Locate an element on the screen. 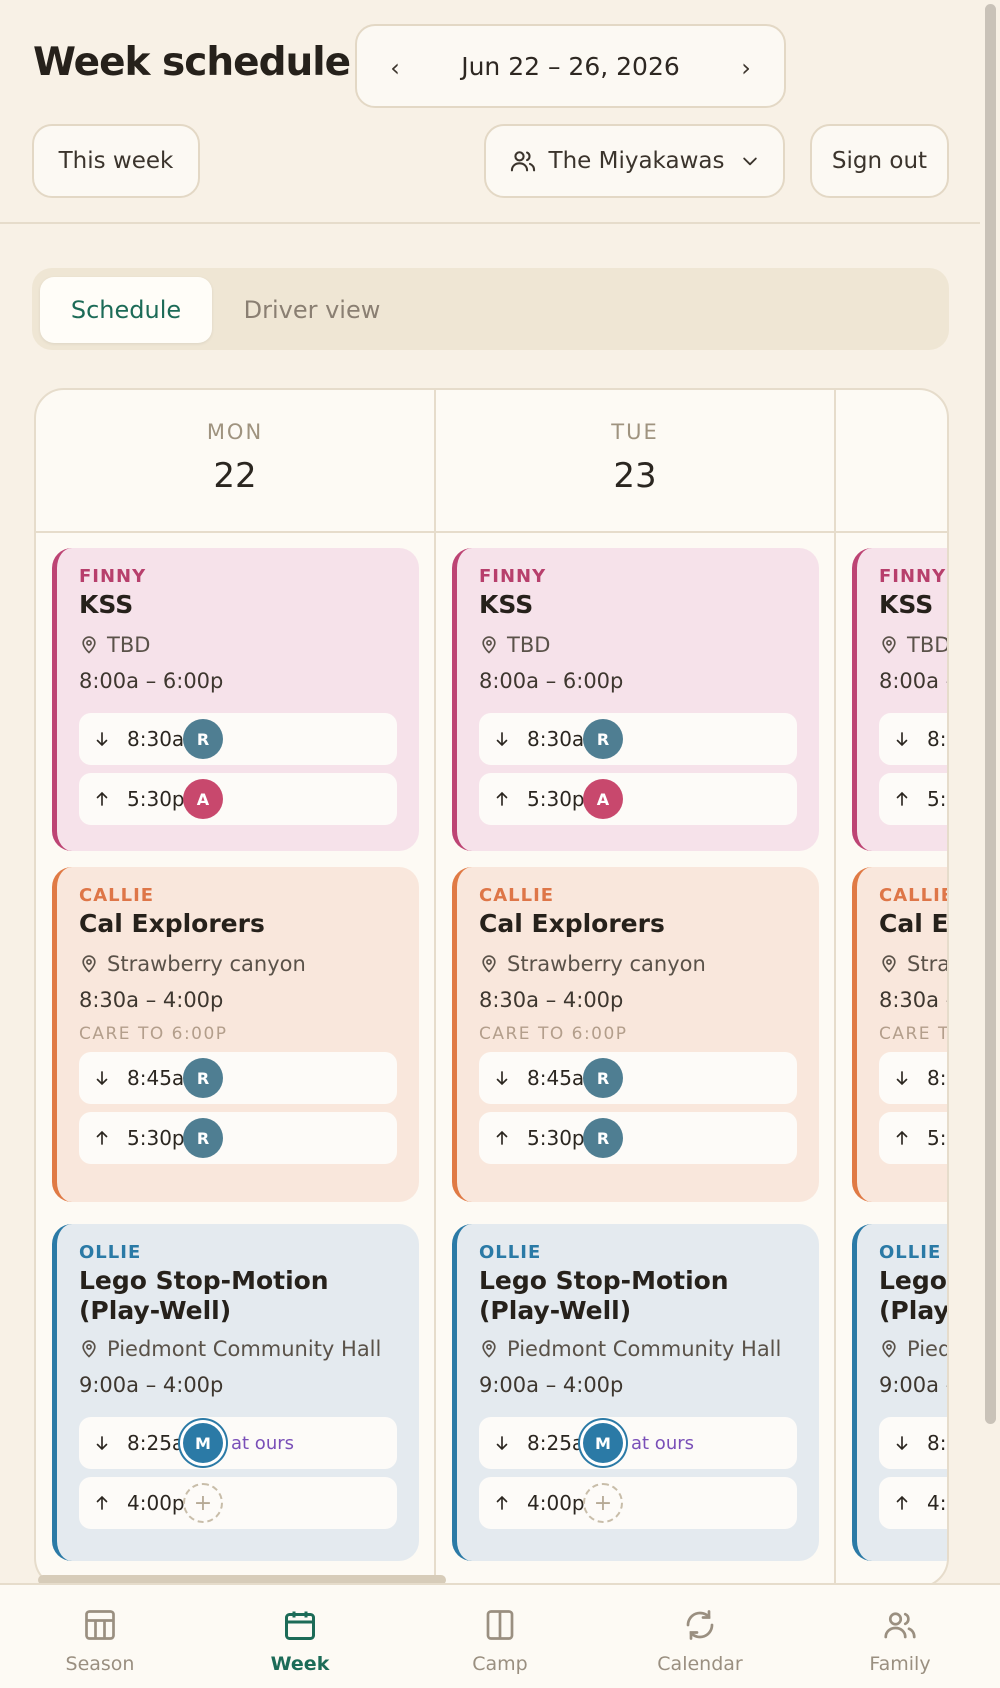  nav-label: Season is located at coordinates (100, 1664).